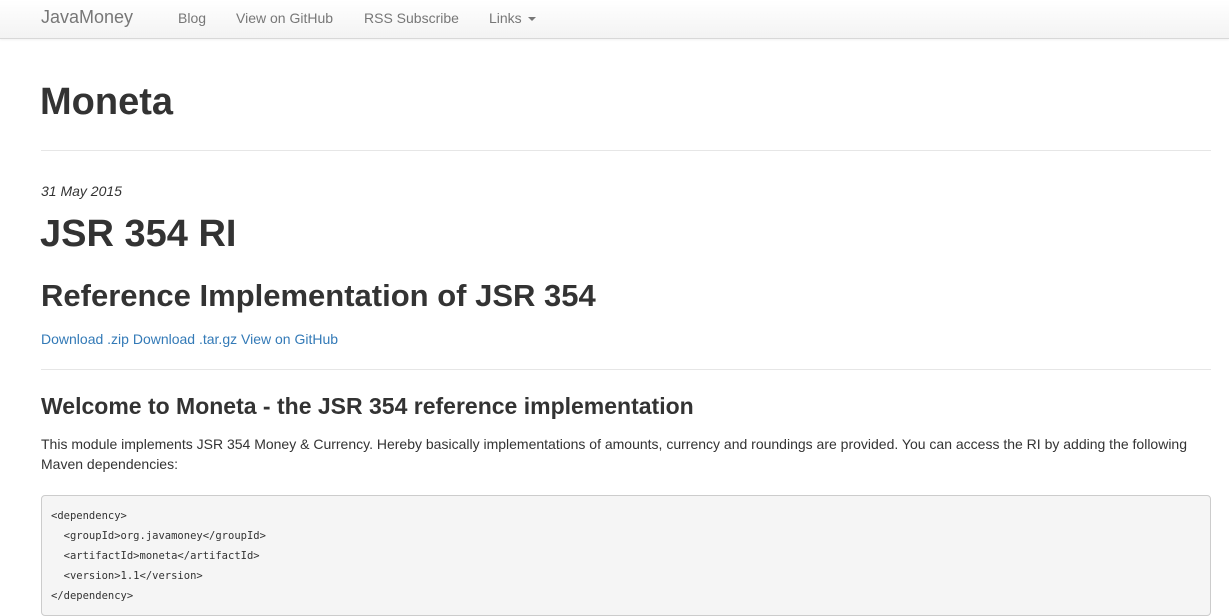  What do you see at coordinates (505, 18) in the screenshot?
I see `nav-links-label: Links` at bounding box center [505, 18].